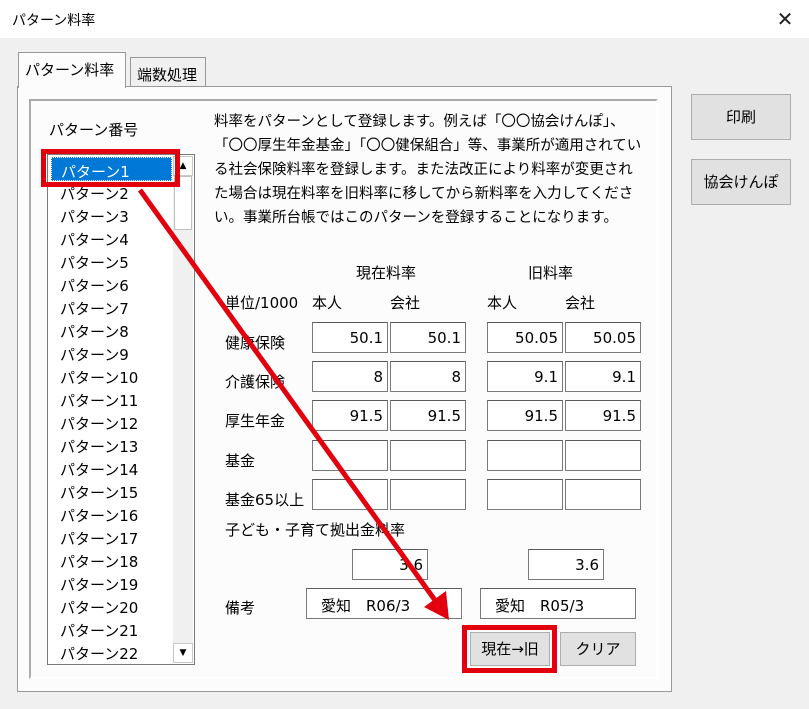 This screenshot has height=709, width=809. Describe the element at coordinates (99, 400) in the screenshot. I see `list-item: パターン11` at that location.